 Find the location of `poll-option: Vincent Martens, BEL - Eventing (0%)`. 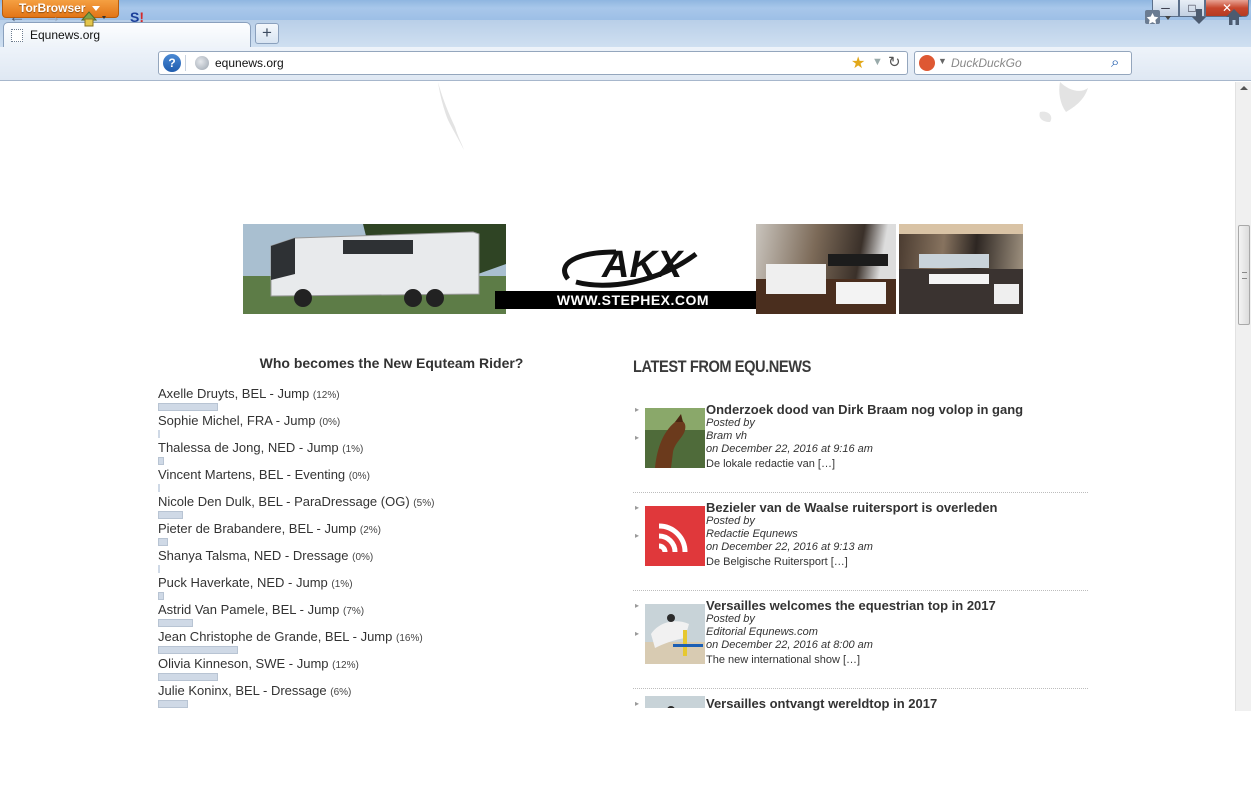

poll-option: Vincent Martens, BEL - Eventing (0%) is located at coordinates (264, 474).